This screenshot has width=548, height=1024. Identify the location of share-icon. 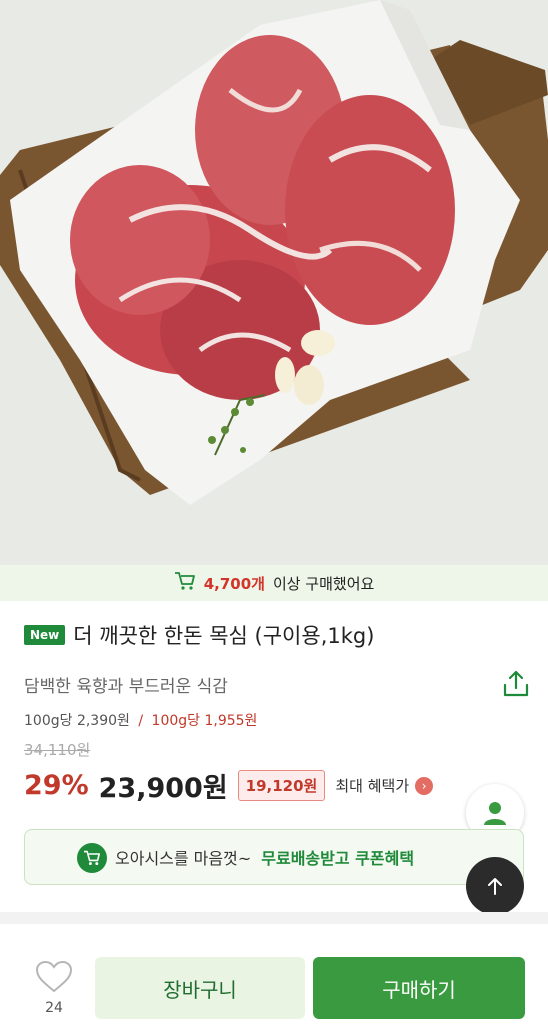
(516, 683).